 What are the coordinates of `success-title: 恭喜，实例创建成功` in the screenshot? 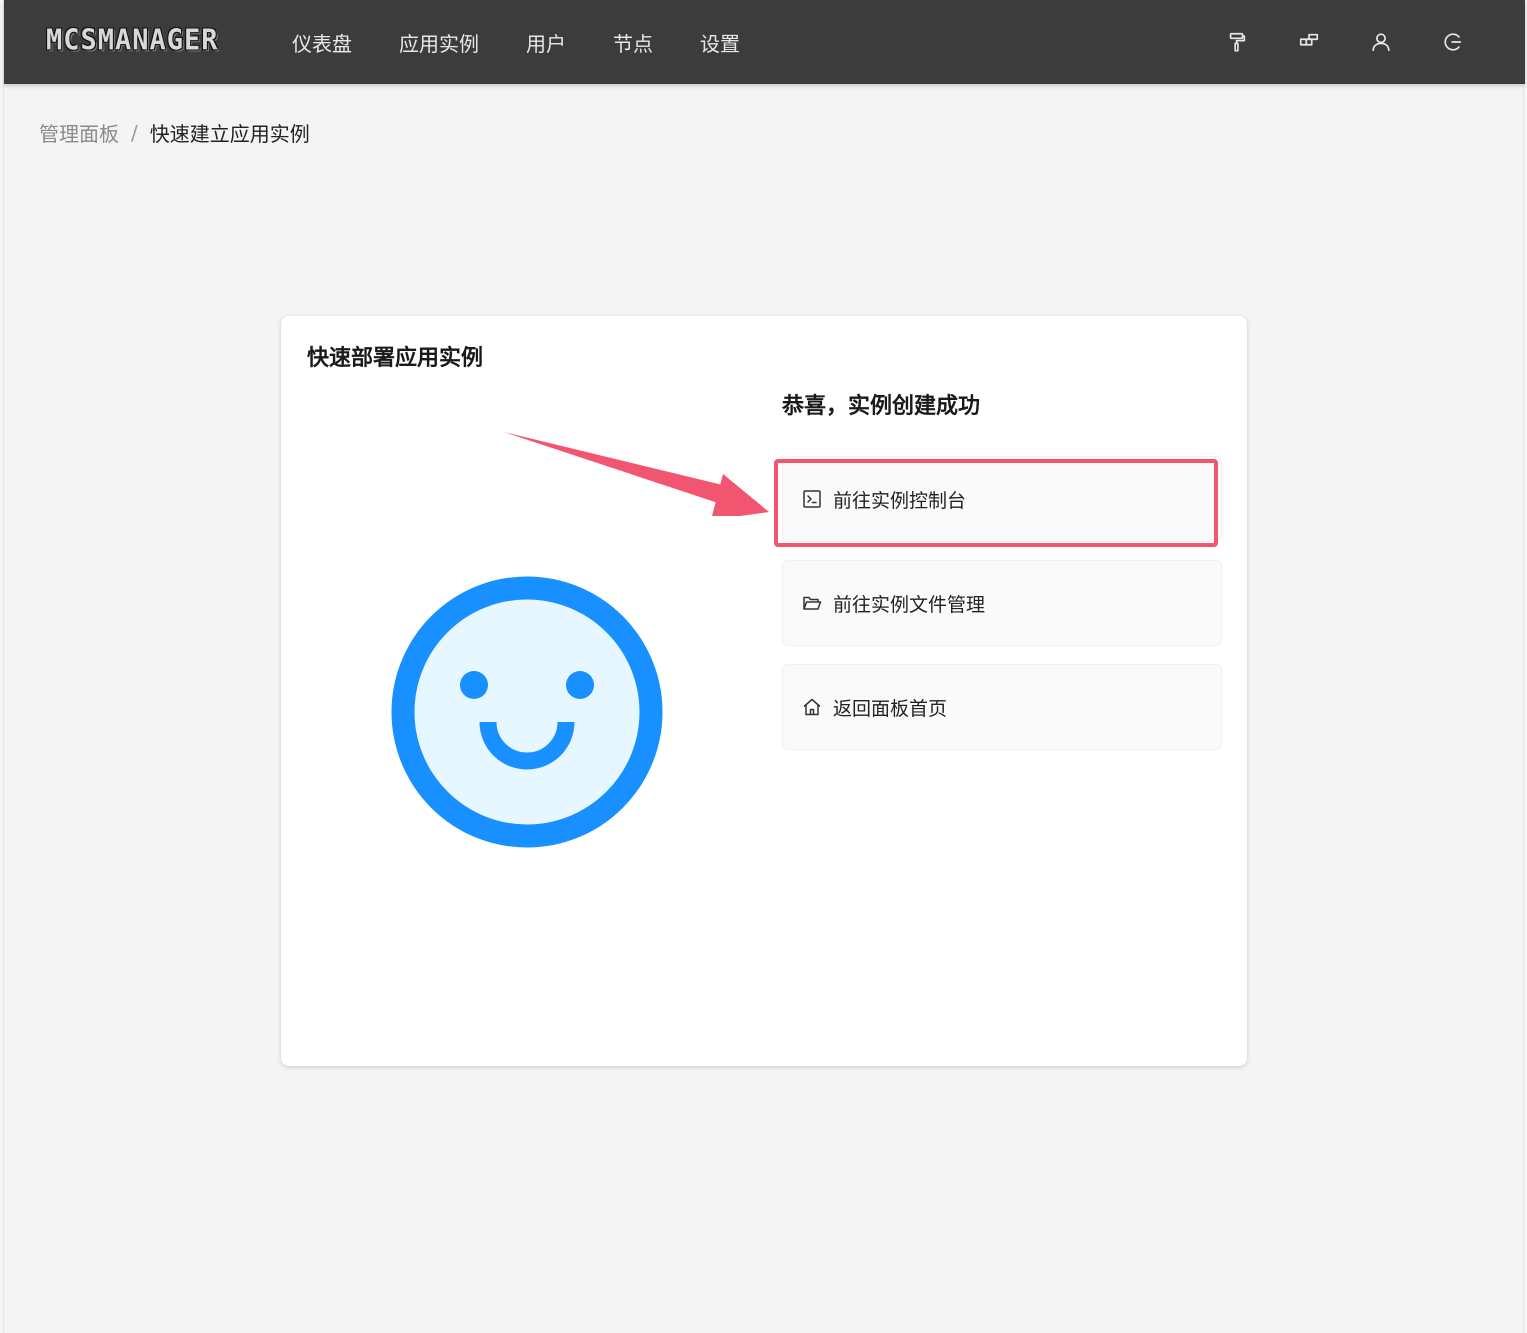 It's located at (881, 406).